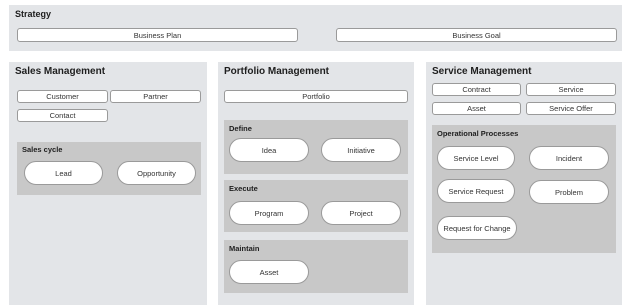  Describe the element at coordinates (269, 272) in the screenshot. I see `asset-node: Asset` at that location.